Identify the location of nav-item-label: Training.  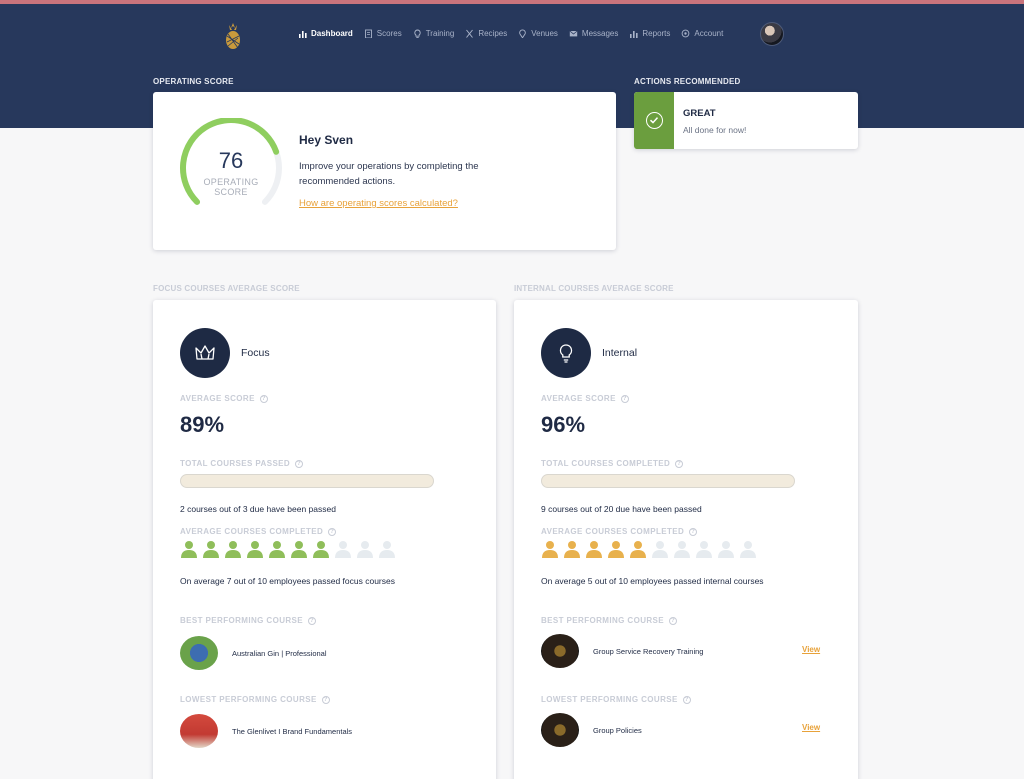
(440, 33).